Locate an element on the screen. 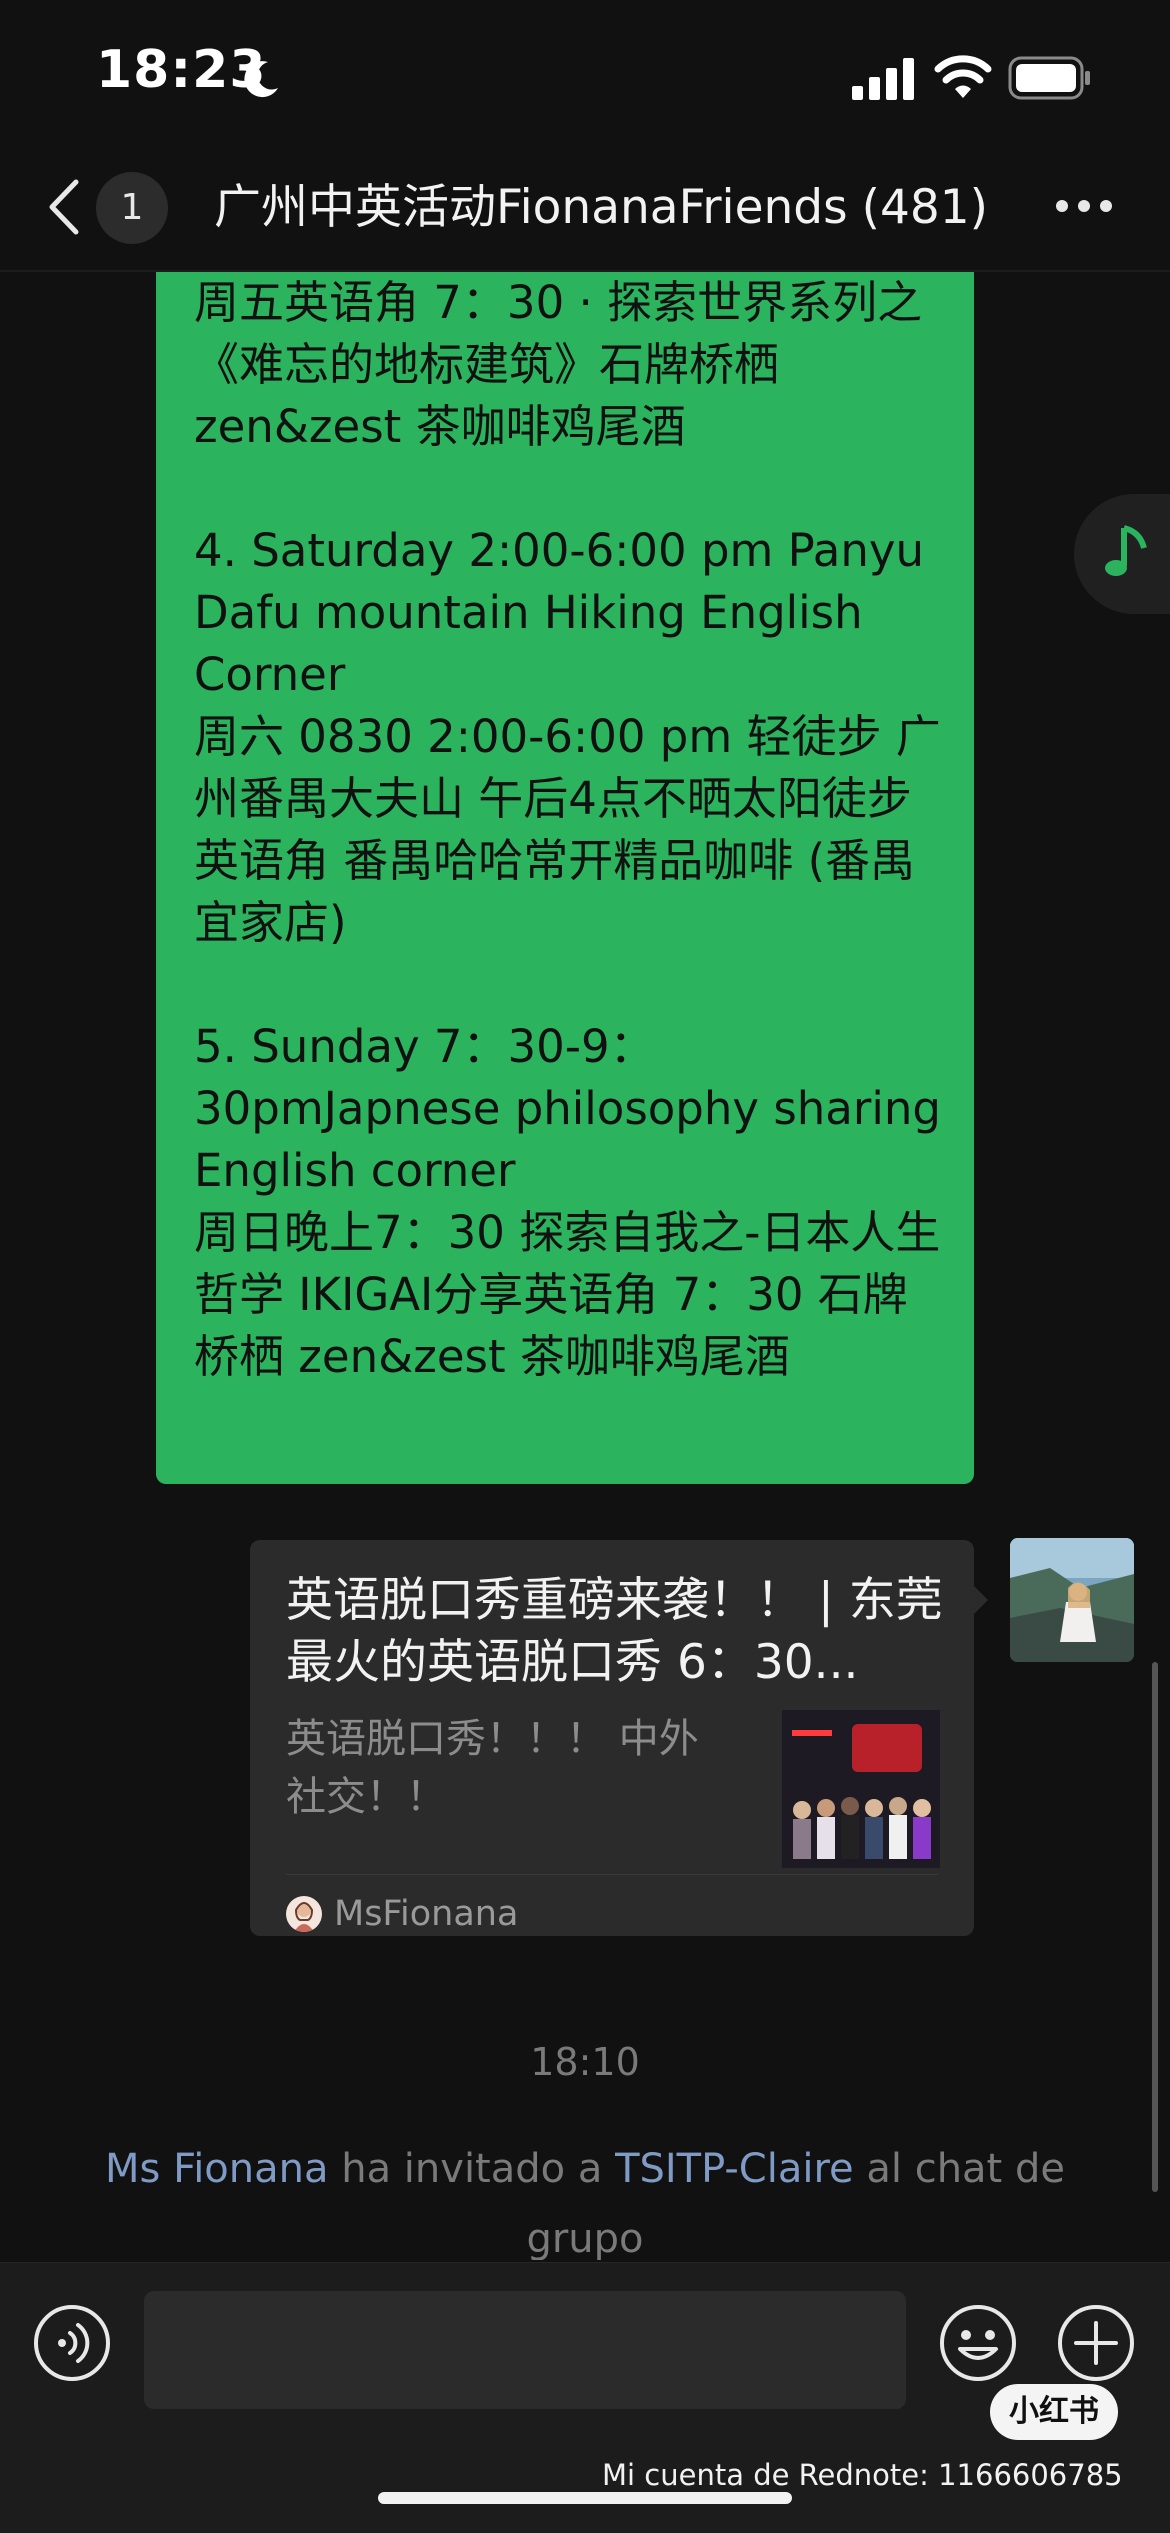 This screenshot has width=1170, height=2533. more-icon is located at coordinates (1084, 206).